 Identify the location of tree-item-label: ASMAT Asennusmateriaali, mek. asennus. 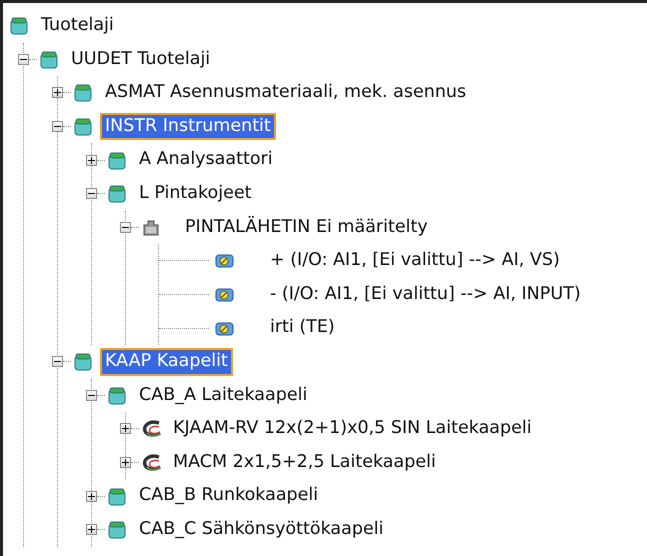
(286, 93).